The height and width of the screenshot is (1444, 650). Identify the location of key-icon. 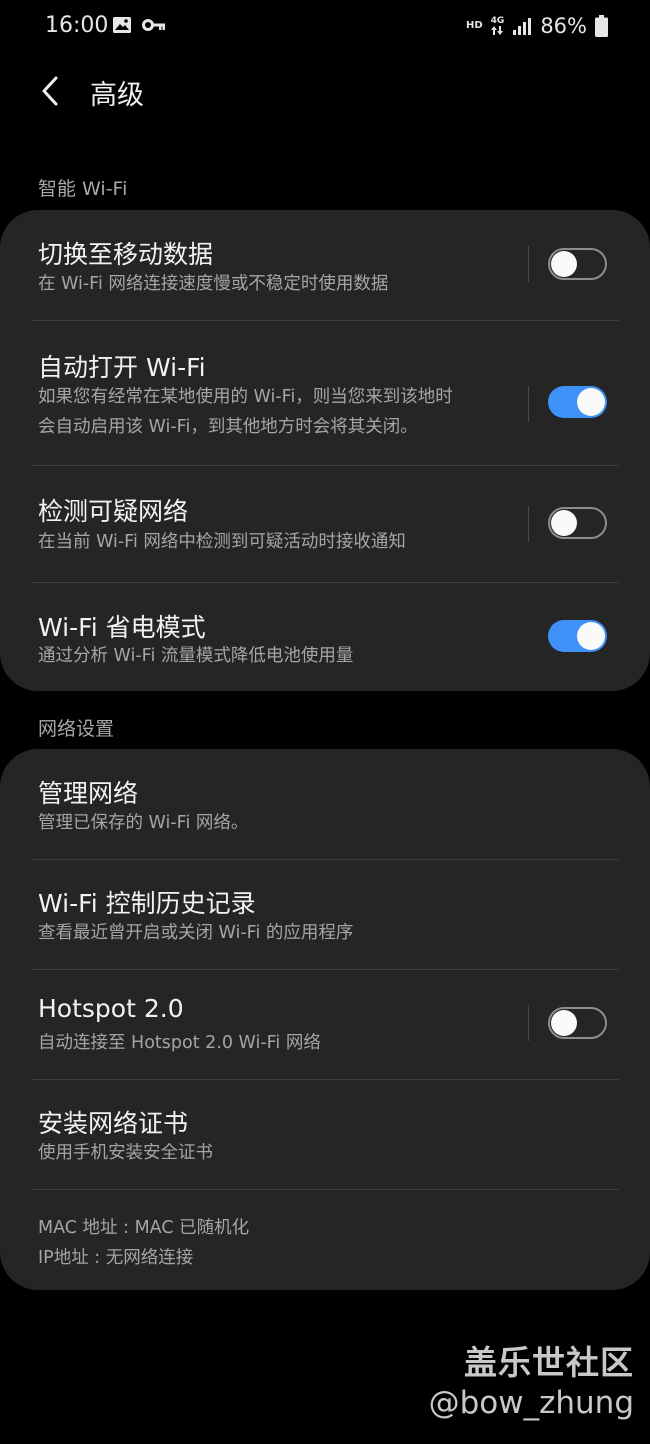
(153, 25).